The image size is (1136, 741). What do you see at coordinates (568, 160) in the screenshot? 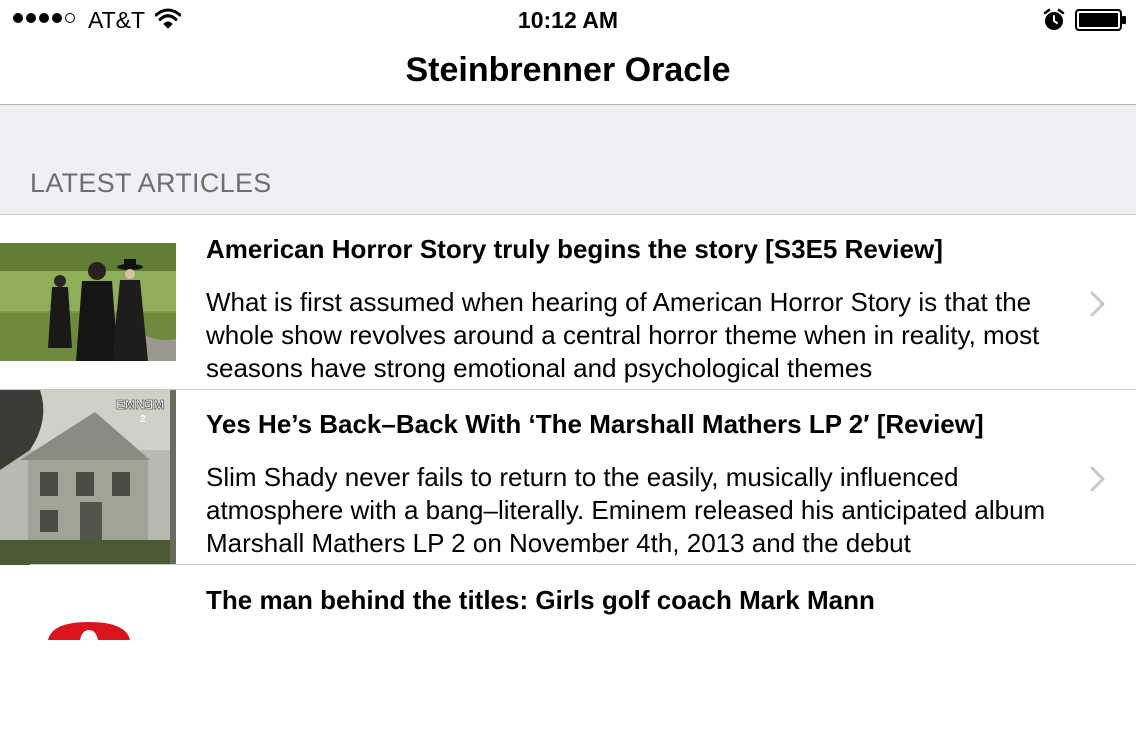
I see `section-header: LATEST ARTICLES` at bounding box center [568, 160].